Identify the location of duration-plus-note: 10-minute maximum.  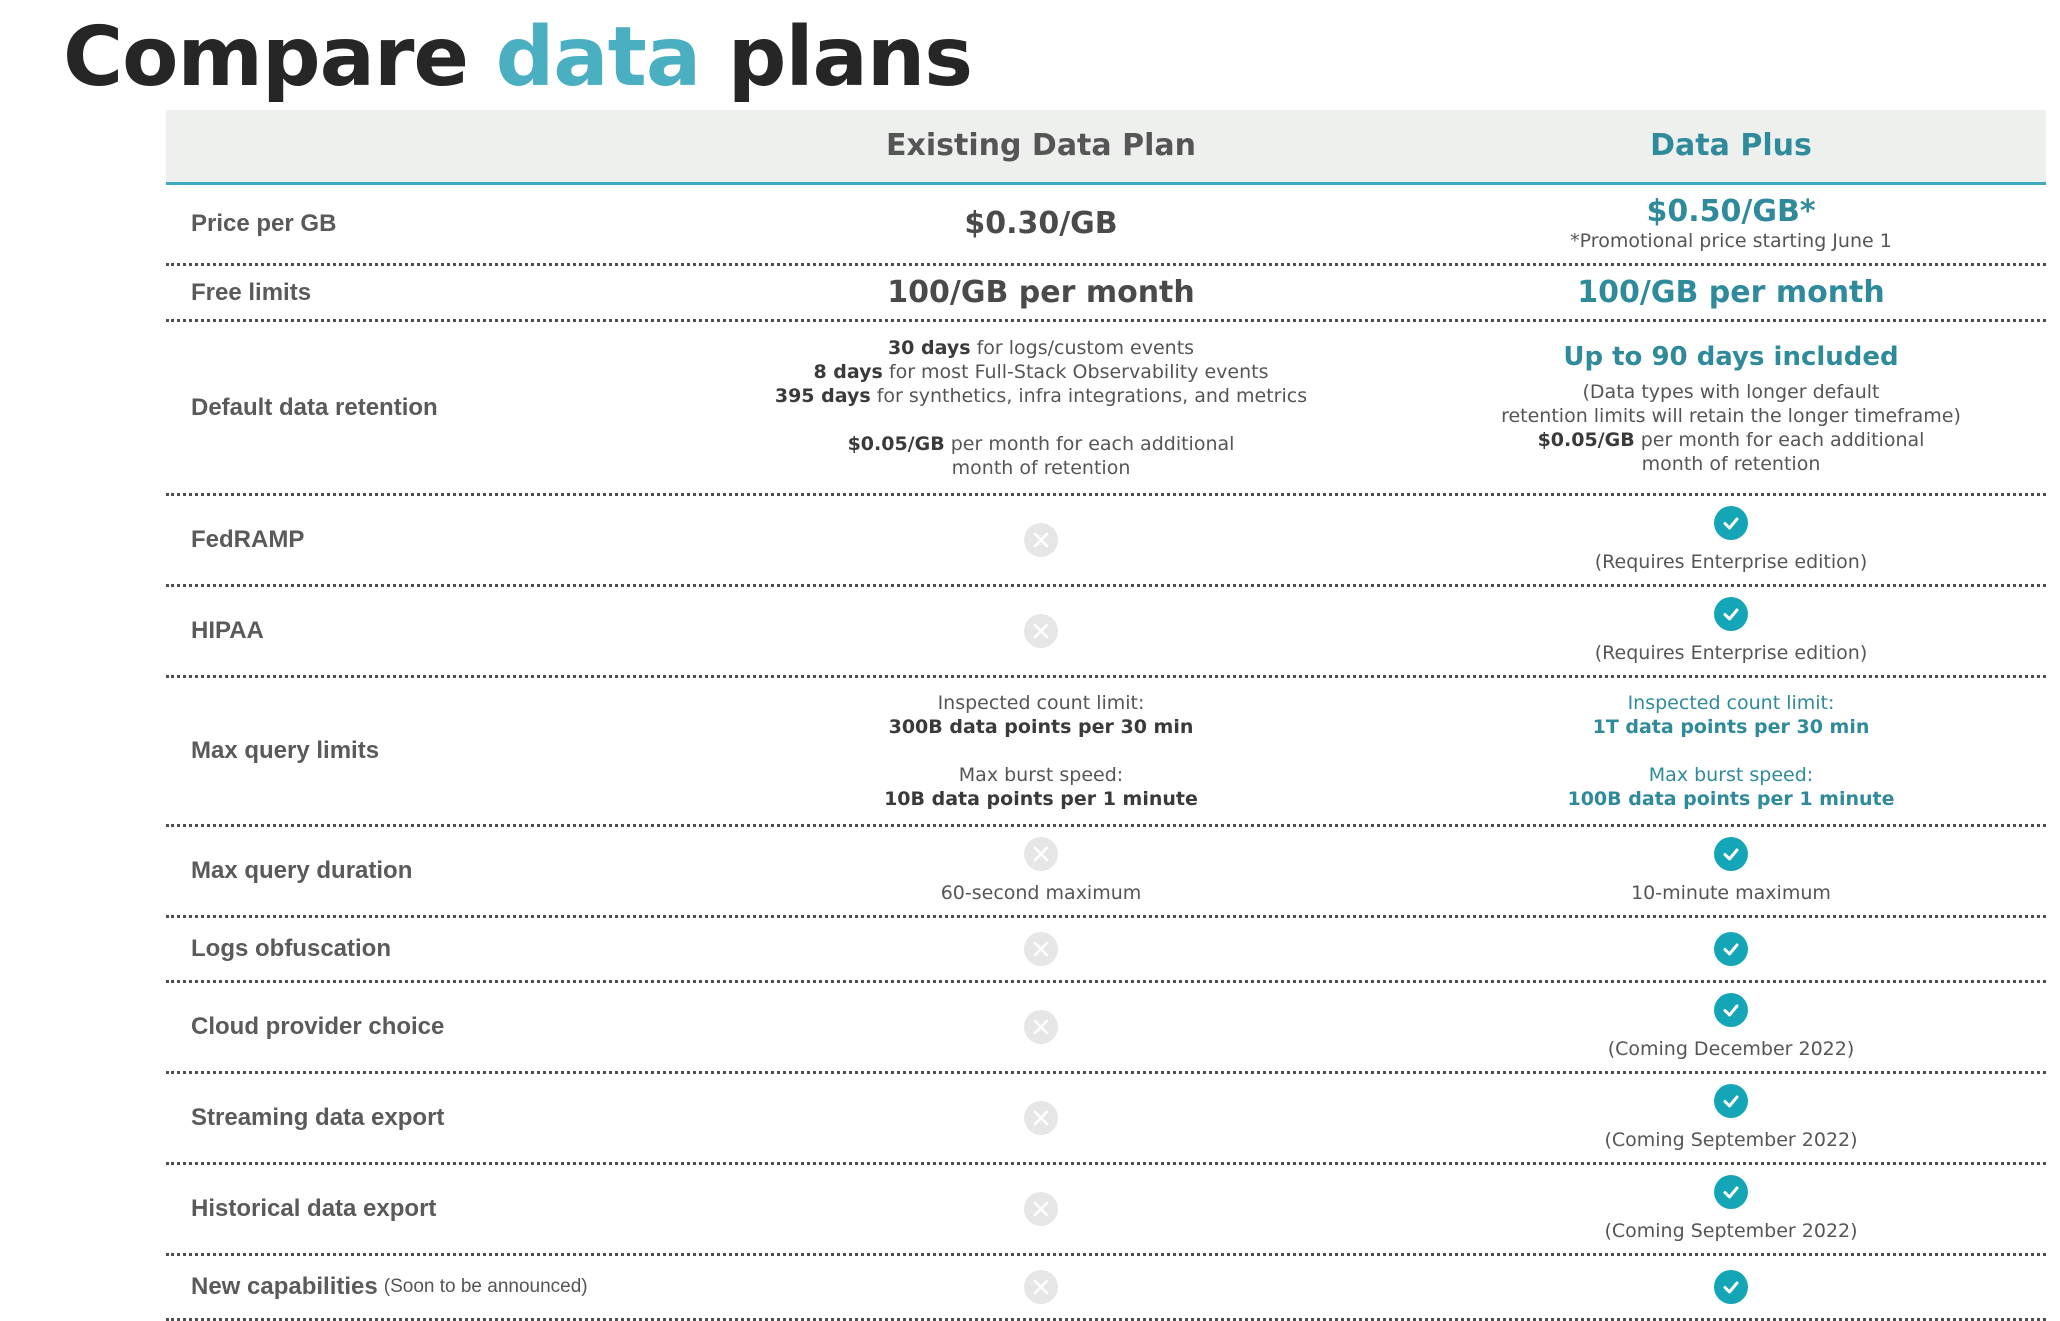
(1731, 893).